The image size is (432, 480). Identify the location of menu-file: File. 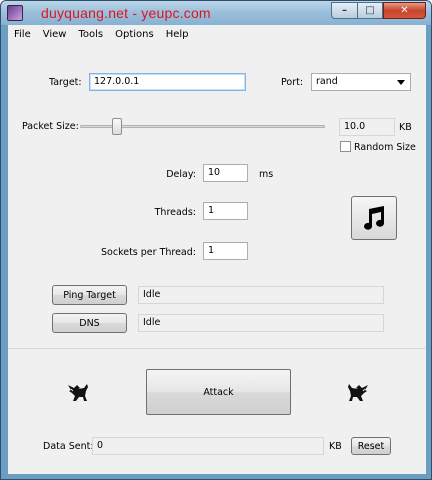
(22, 34).